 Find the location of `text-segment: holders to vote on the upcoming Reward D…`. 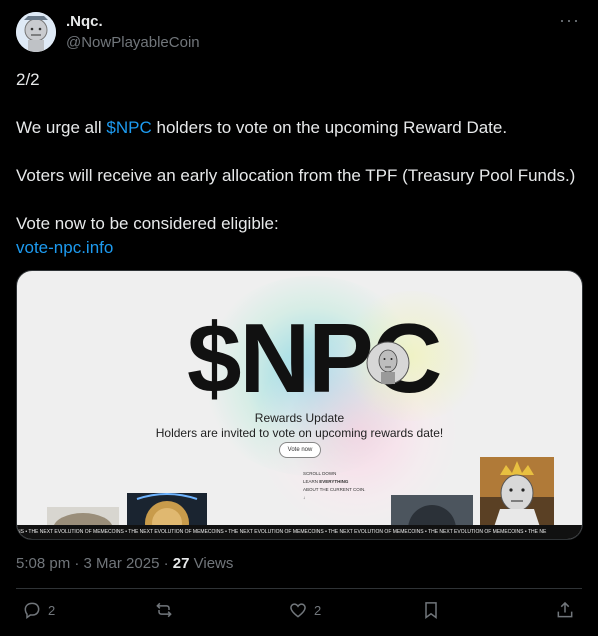

text-segment: holders to vote on the upcoming Reward D… is located at coordinates (329, 127).